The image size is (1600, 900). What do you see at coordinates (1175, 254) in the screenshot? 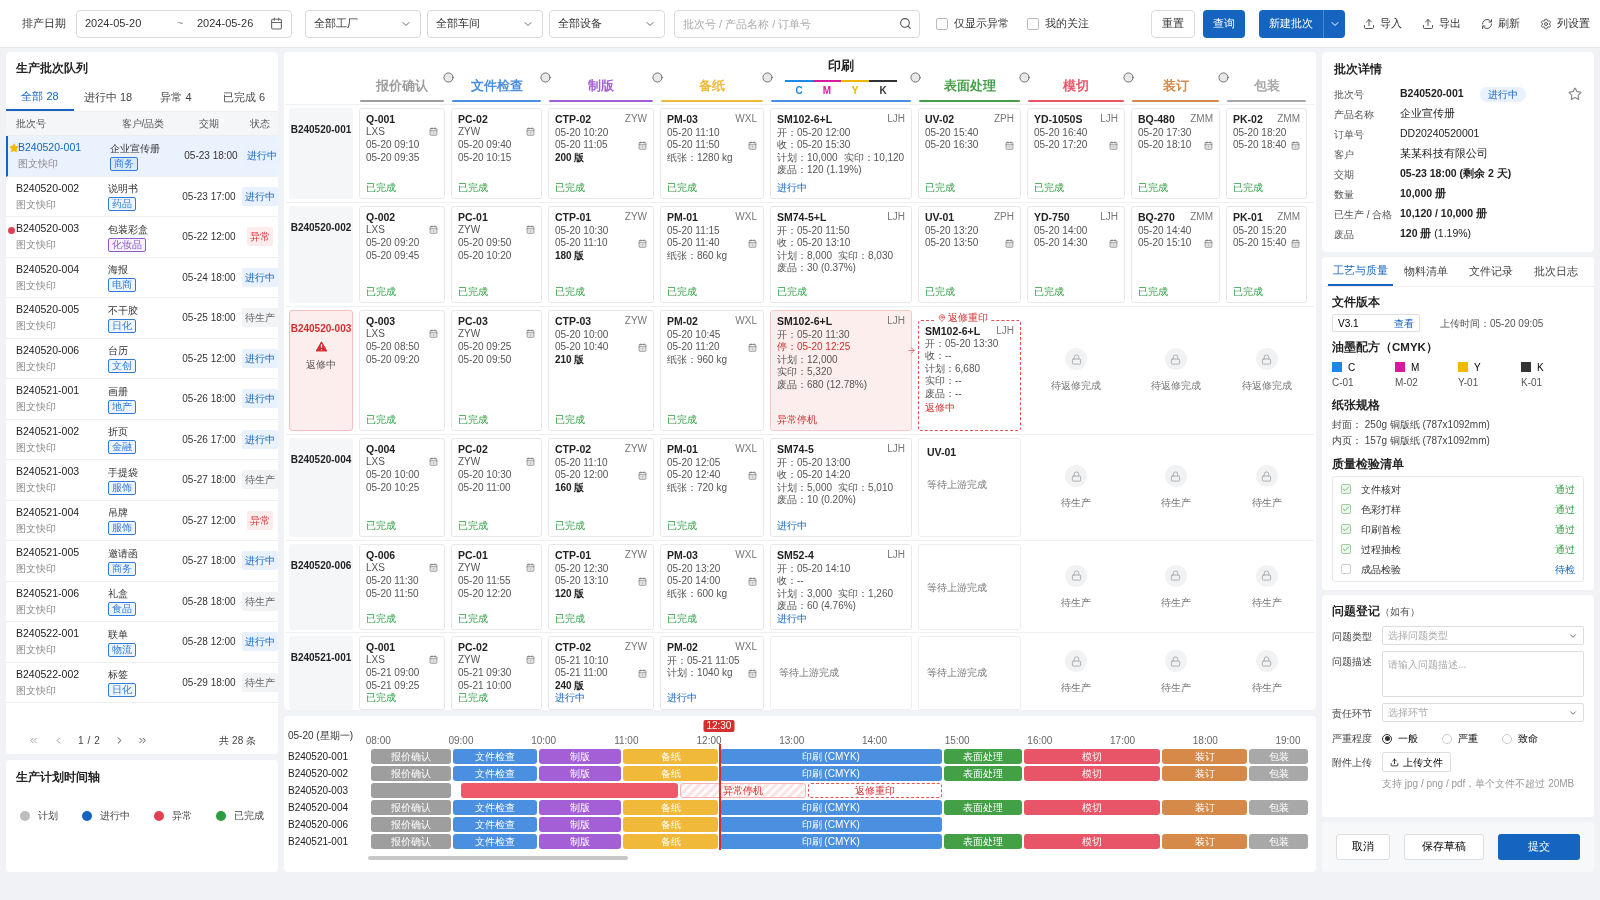
I see `task-card: BQ-270 ZMM 05-20 14:40 05-20 15:10 已完成` at bounding box center [1175, 254].